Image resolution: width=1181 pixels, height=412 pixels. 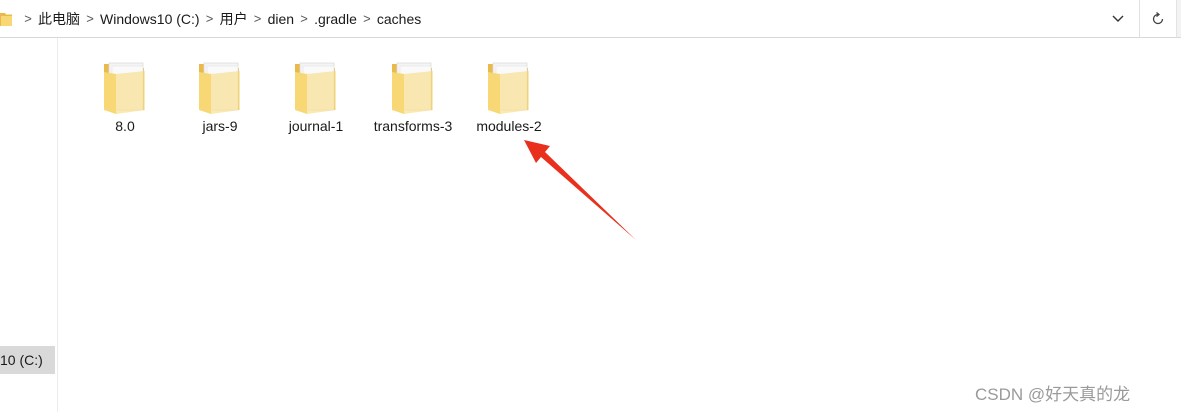 What do you see at coordinates (59, 19) in the screenshot?
I see `breadcrumb-this-pc: 此电脑` at bounding box center [59, 19].